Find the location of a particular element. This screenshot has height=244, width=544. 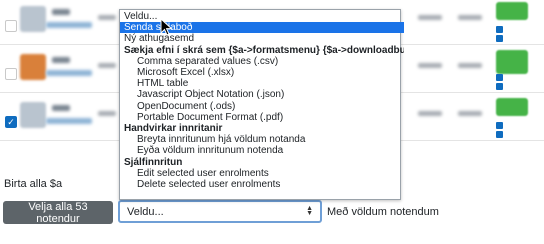

checkmark-icon: ✓ is located at coordinates (11, 122).